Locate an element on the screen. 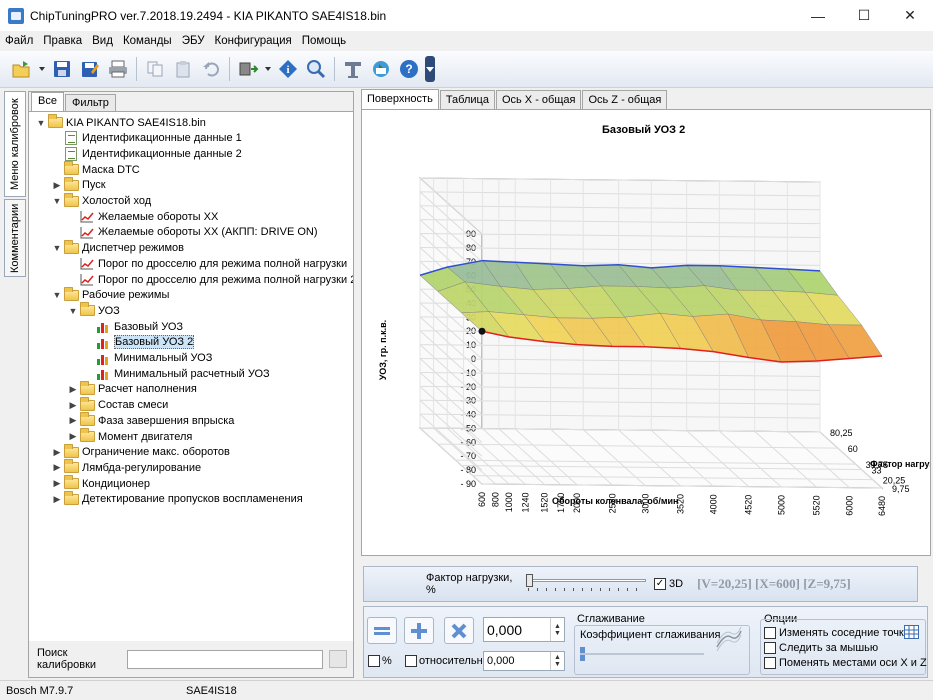 This screenshot has width=933, height=700. tab-all: Все is located at coordinates (47, 101).